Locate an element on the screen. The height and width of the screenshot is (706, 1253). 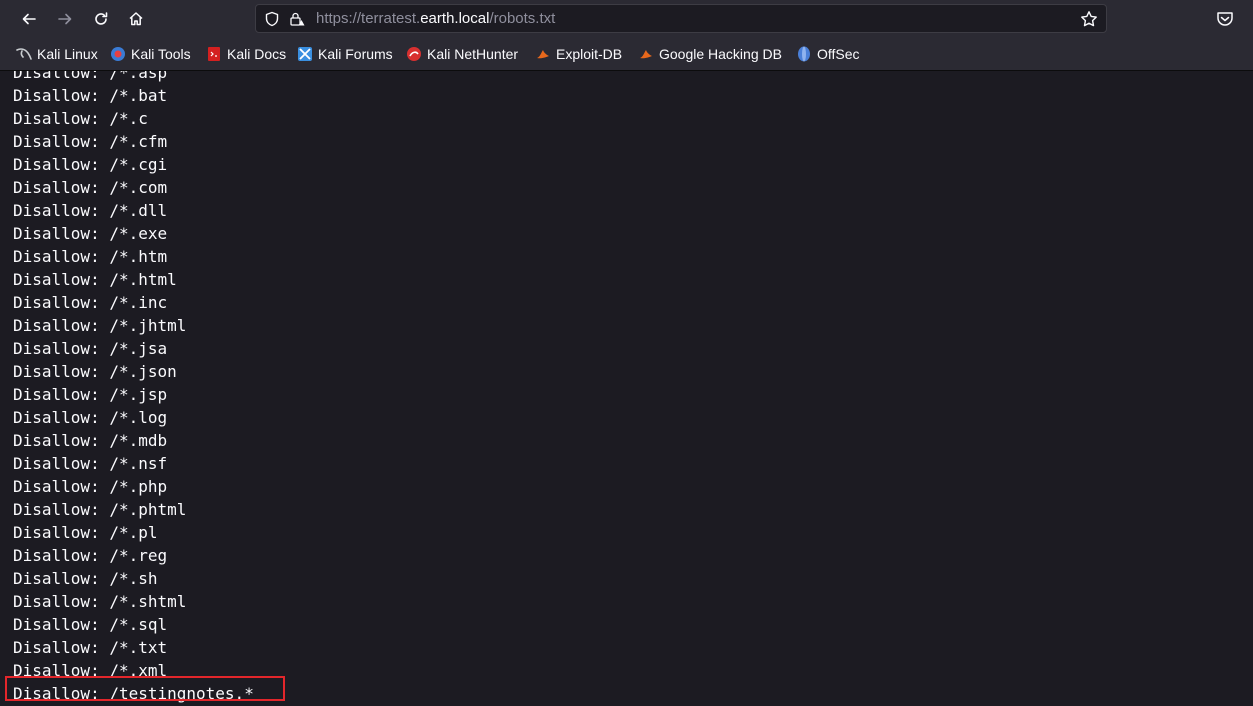
bookmark-label: Kali NetHunter is located at coordinates (473, 54).